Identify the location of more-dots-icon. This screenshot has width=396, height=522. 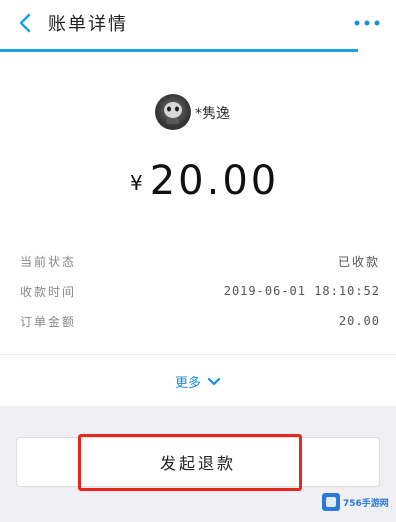
(367, 23).